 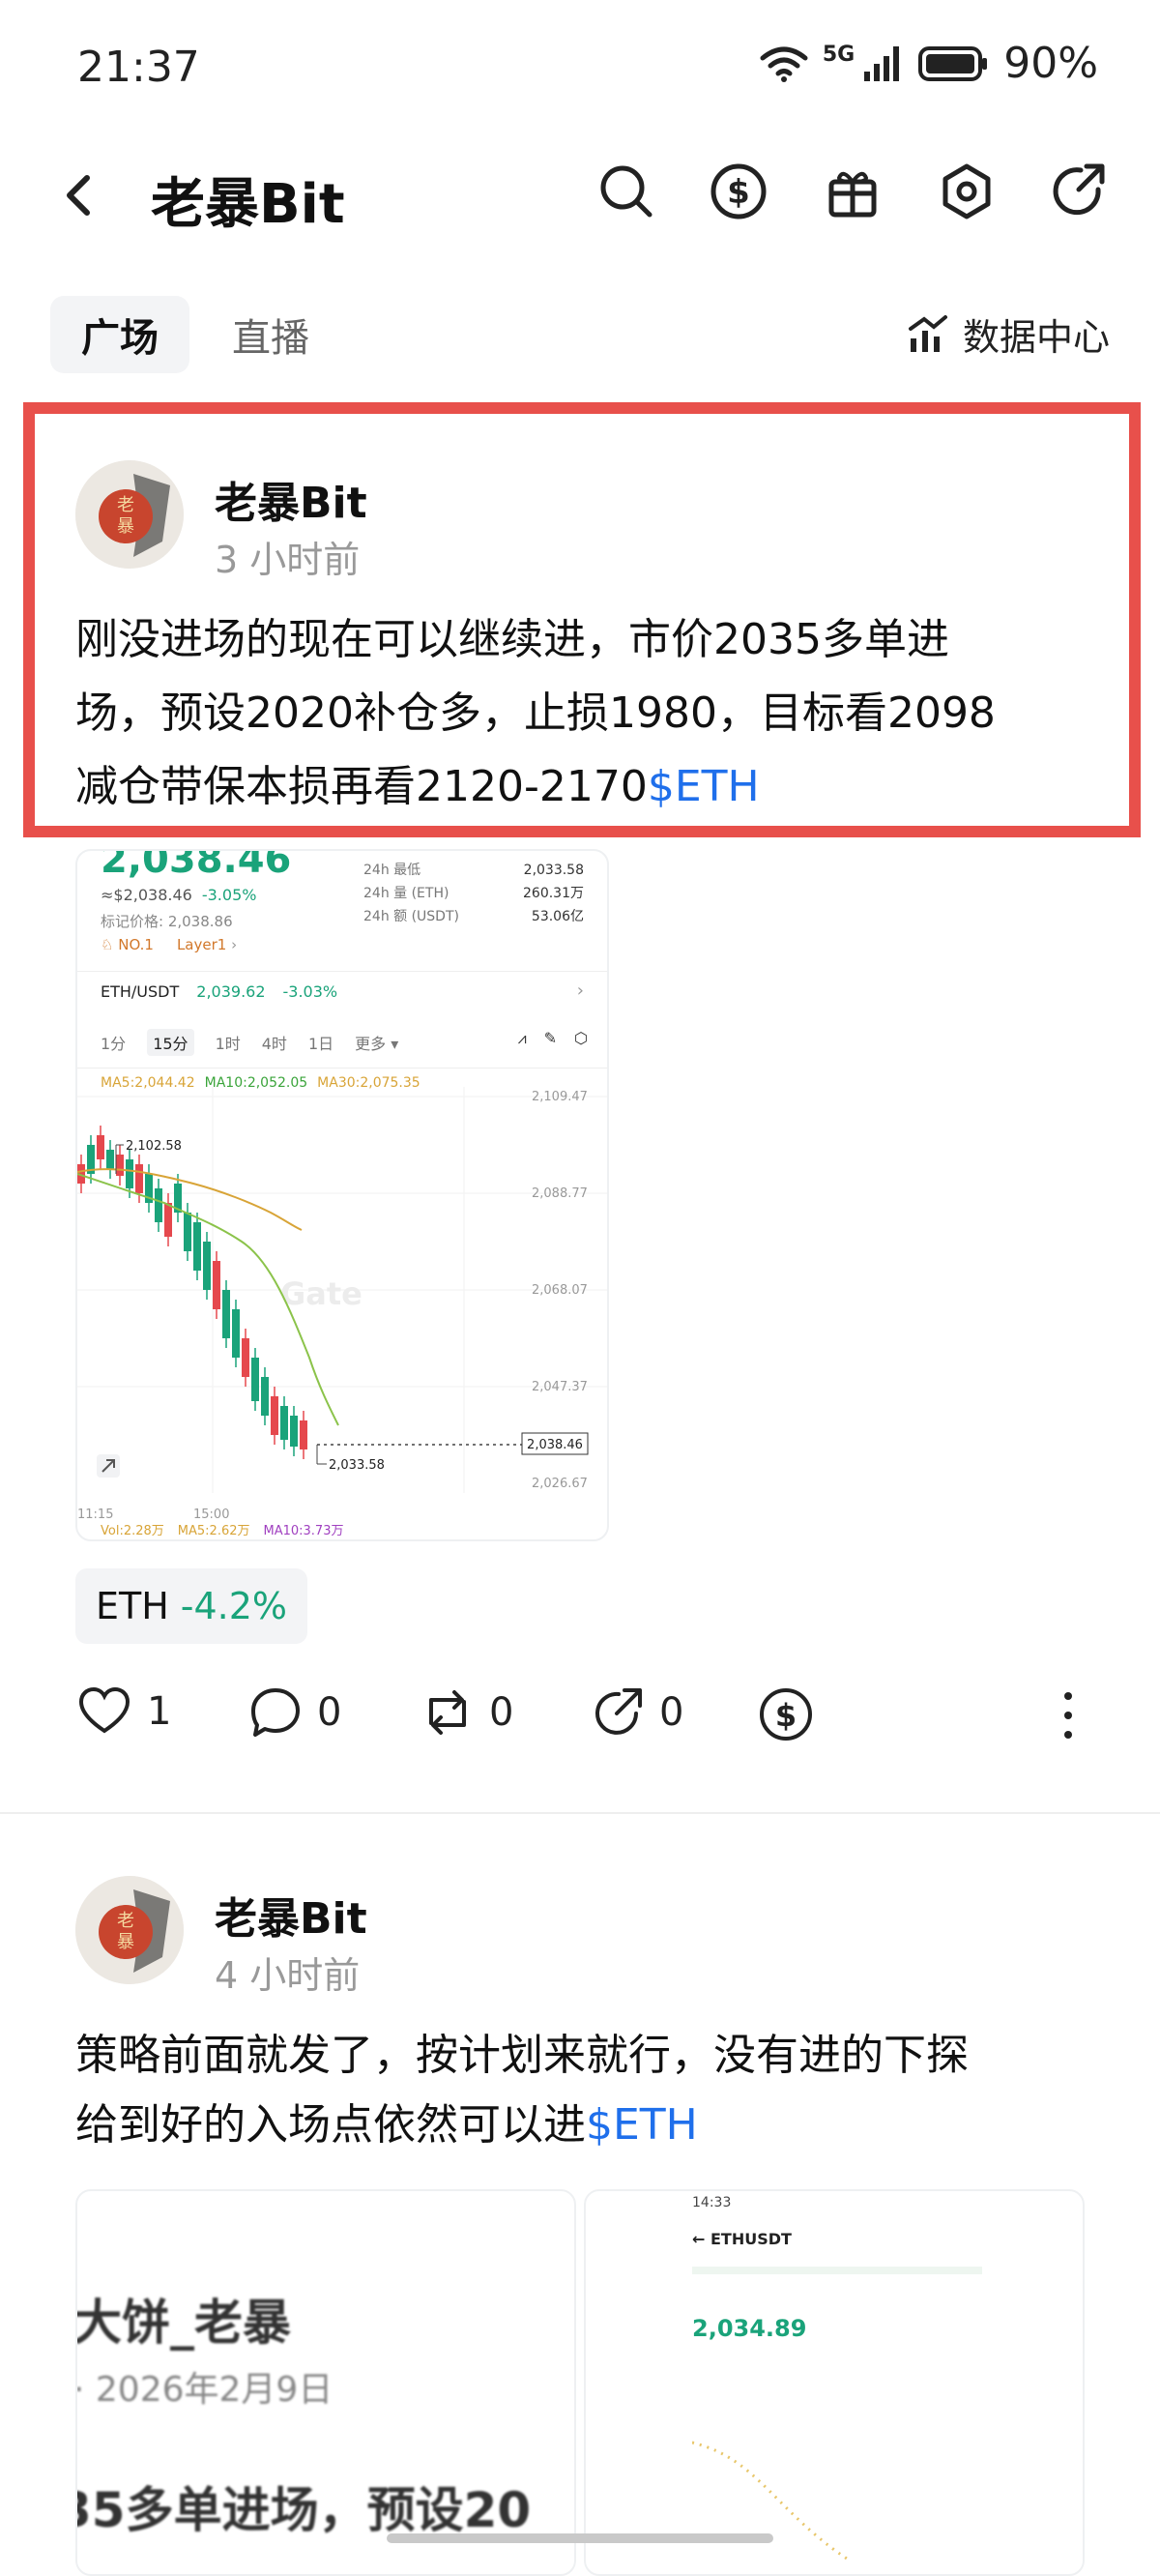 I want to click on chart-rank-row: ♘ NO.1 Layer1 ›, so click(x=170, y=944).